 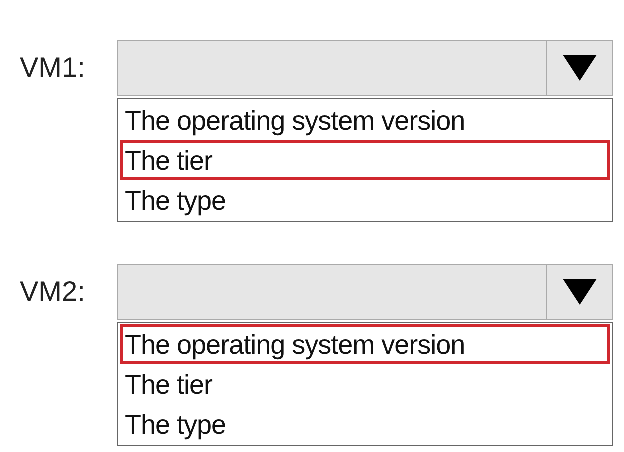 What do you see at coordinates (53, 67) in the screenshot?
I see `dropdown-label: VM1:` at bounding box center [53, 67].